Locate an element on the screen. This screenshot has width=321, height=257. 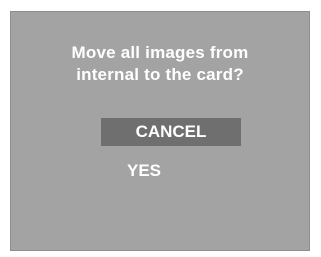
yes-option: YES is located at coordinates (171, 171).